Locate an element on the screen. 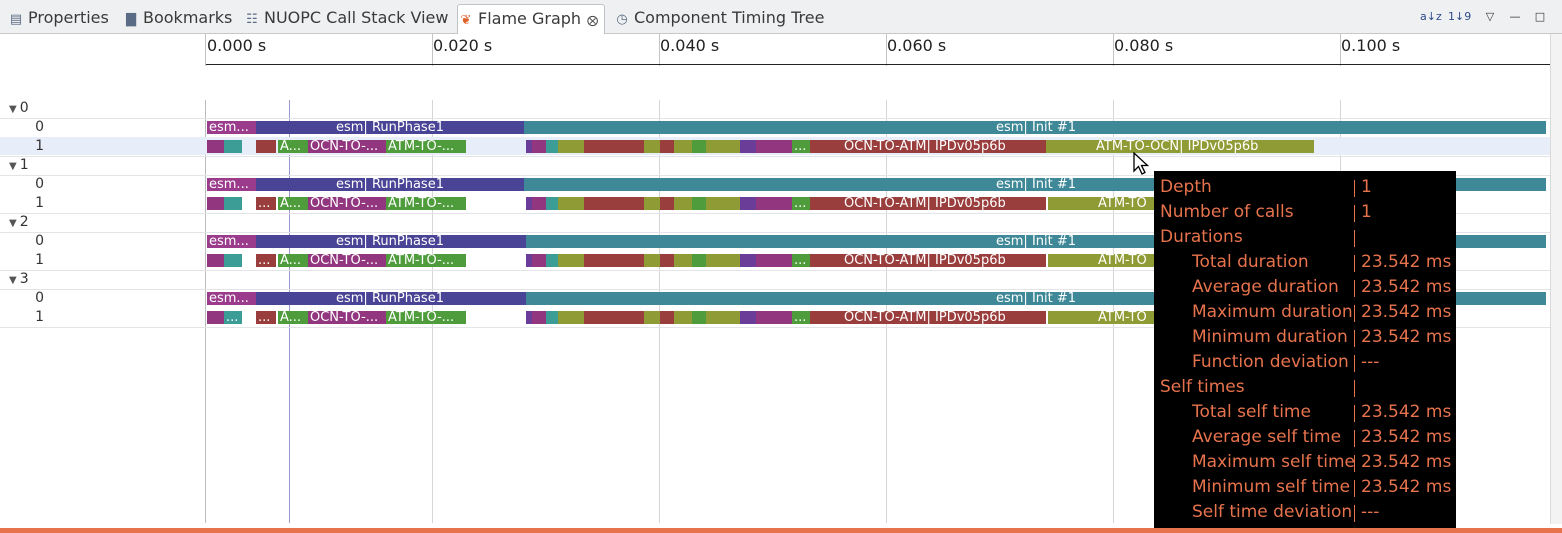 The height and width of the screenshot is (533, 1562). minimize-icon: — is located at coordinates (1515, 17).